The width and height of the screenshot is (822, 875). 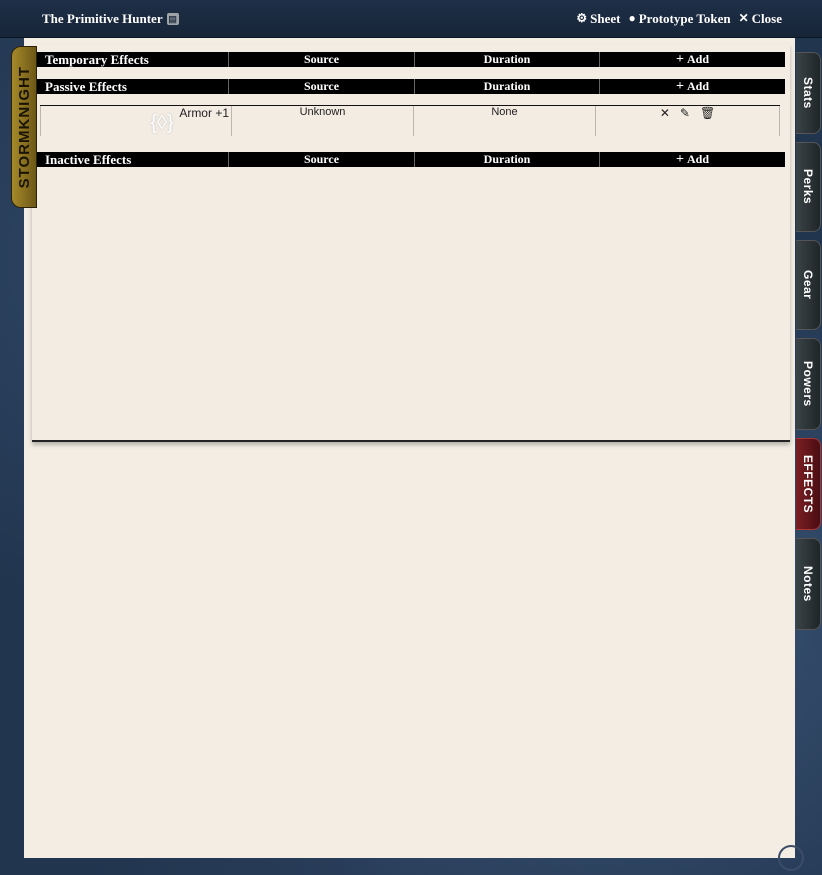 What do you see at coordinates (162, 123) in the screenshot?
I see `shield-effect-icon: {◊}` at bounding box center [162, 123].